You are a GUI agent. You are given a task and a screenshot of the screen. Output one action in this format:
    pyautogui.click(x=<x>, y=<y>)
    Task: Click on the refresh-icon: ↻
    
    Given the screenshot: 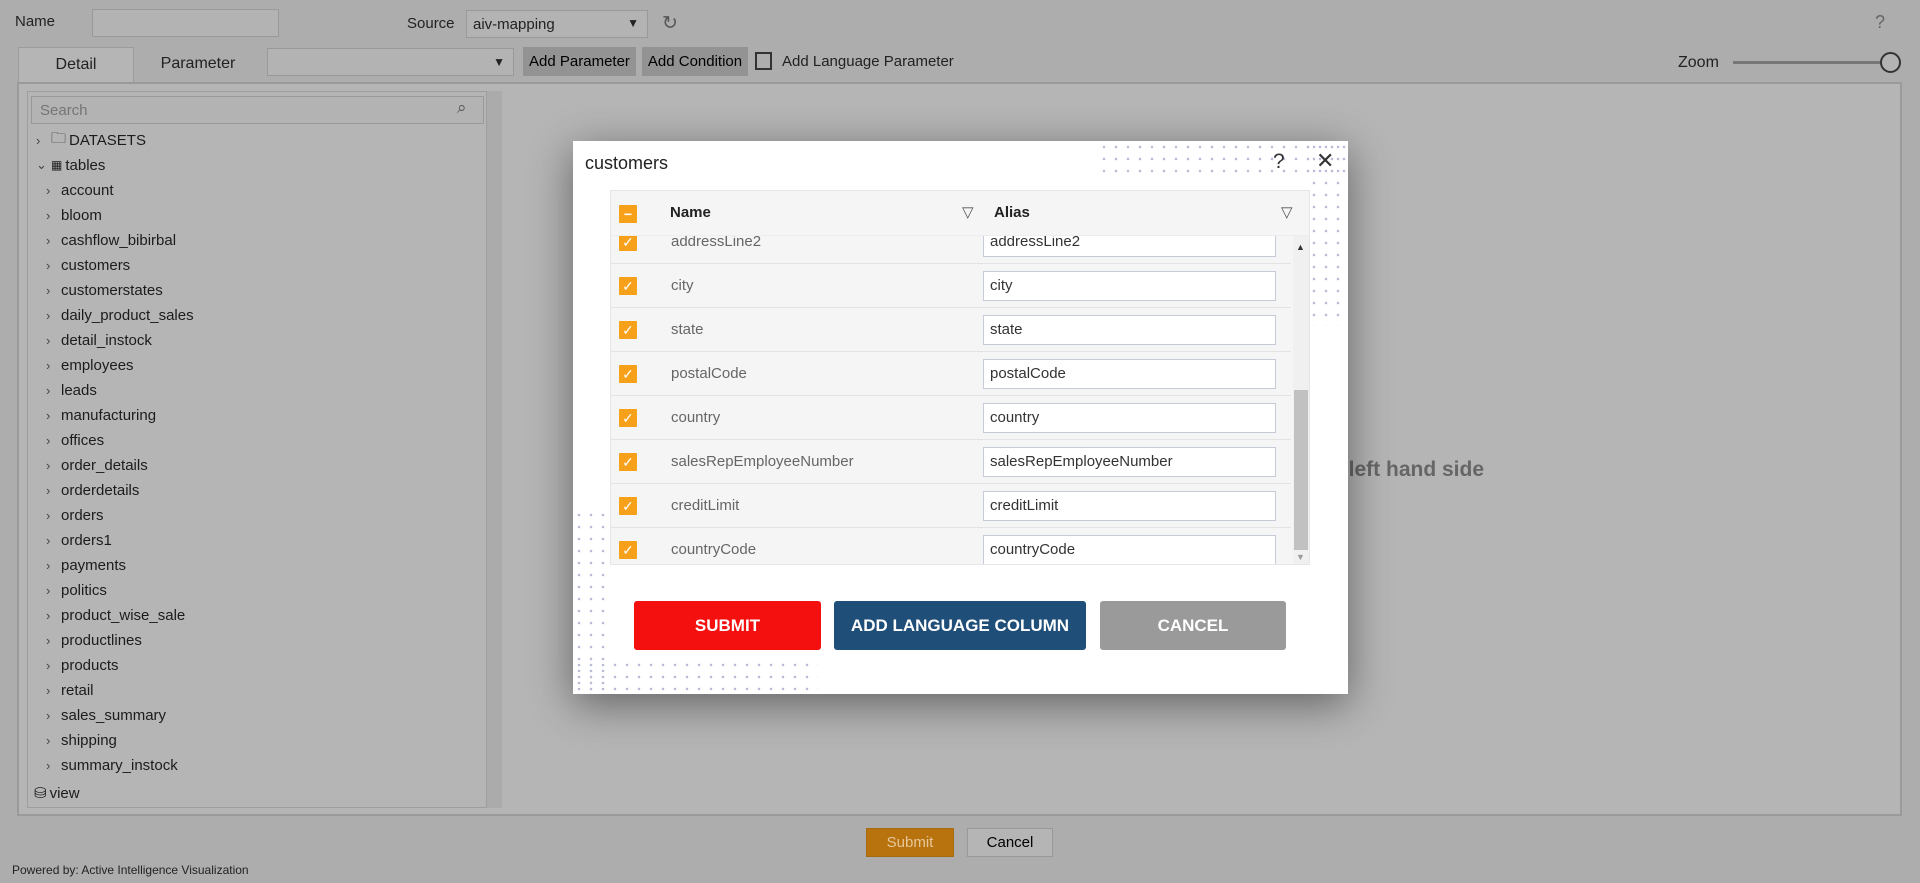 What is the action you would take?
    pyautogui.click(x=670, y=23)
    